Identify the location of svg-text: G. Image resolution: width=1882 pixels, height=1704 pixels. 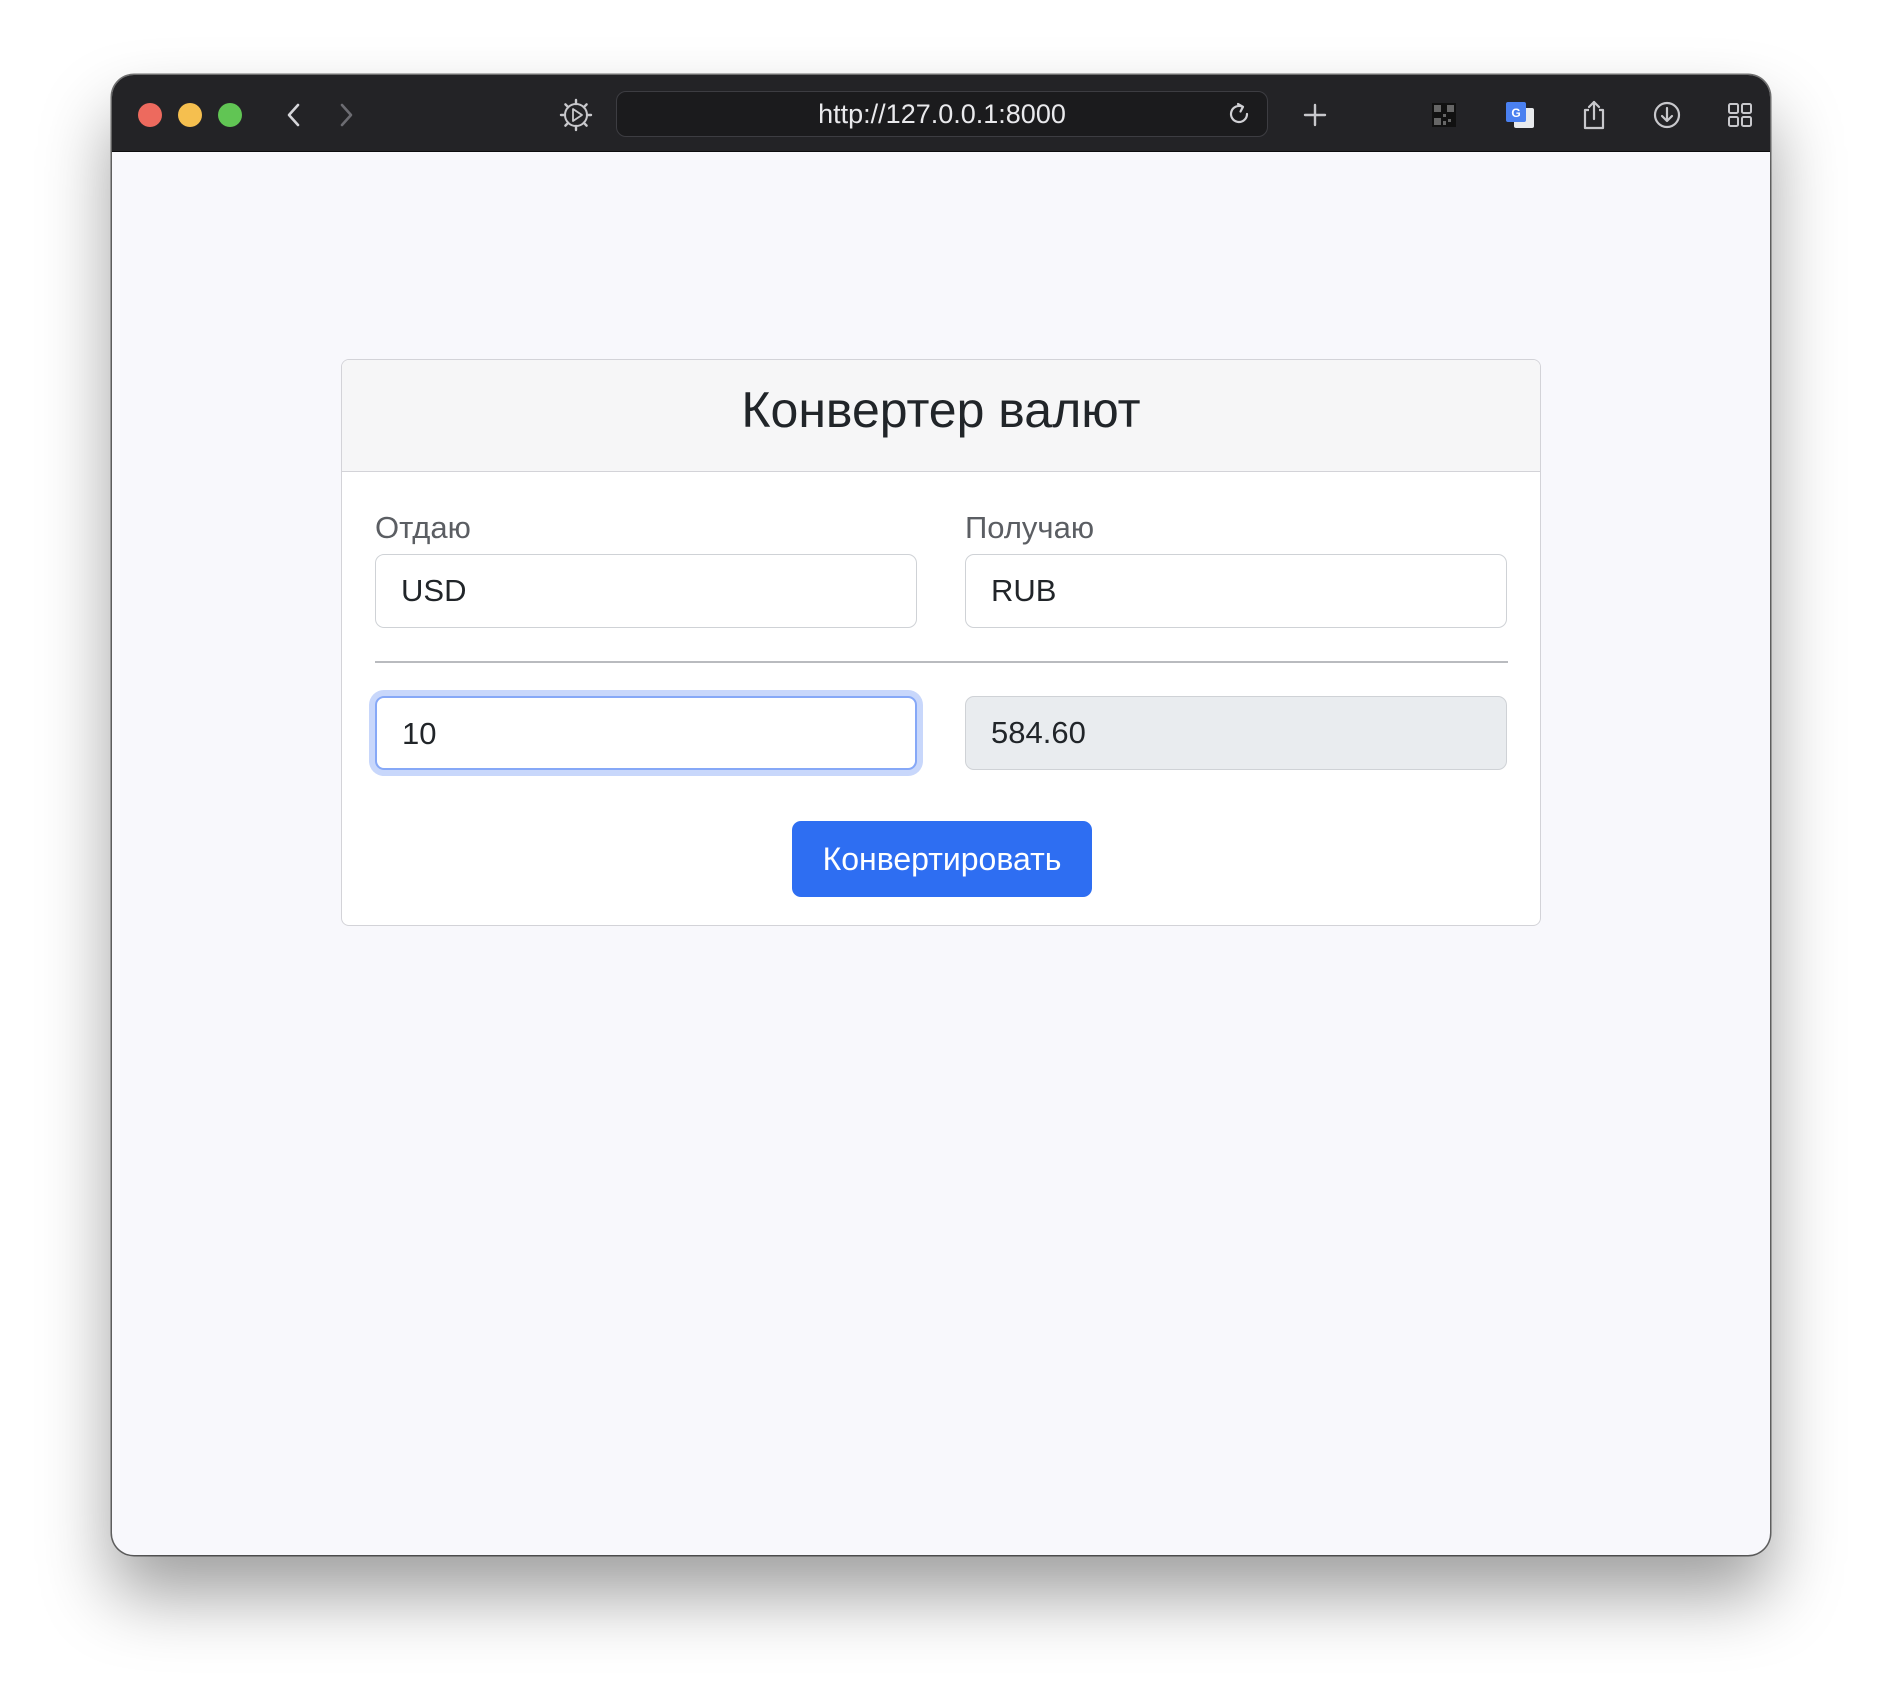
(1515, 113).